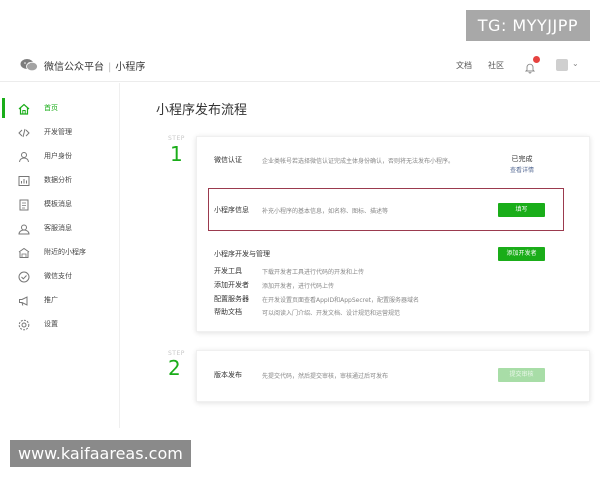 This screenshot has height=480, width=600. I want to click on payment-icon, so click(24, 276).